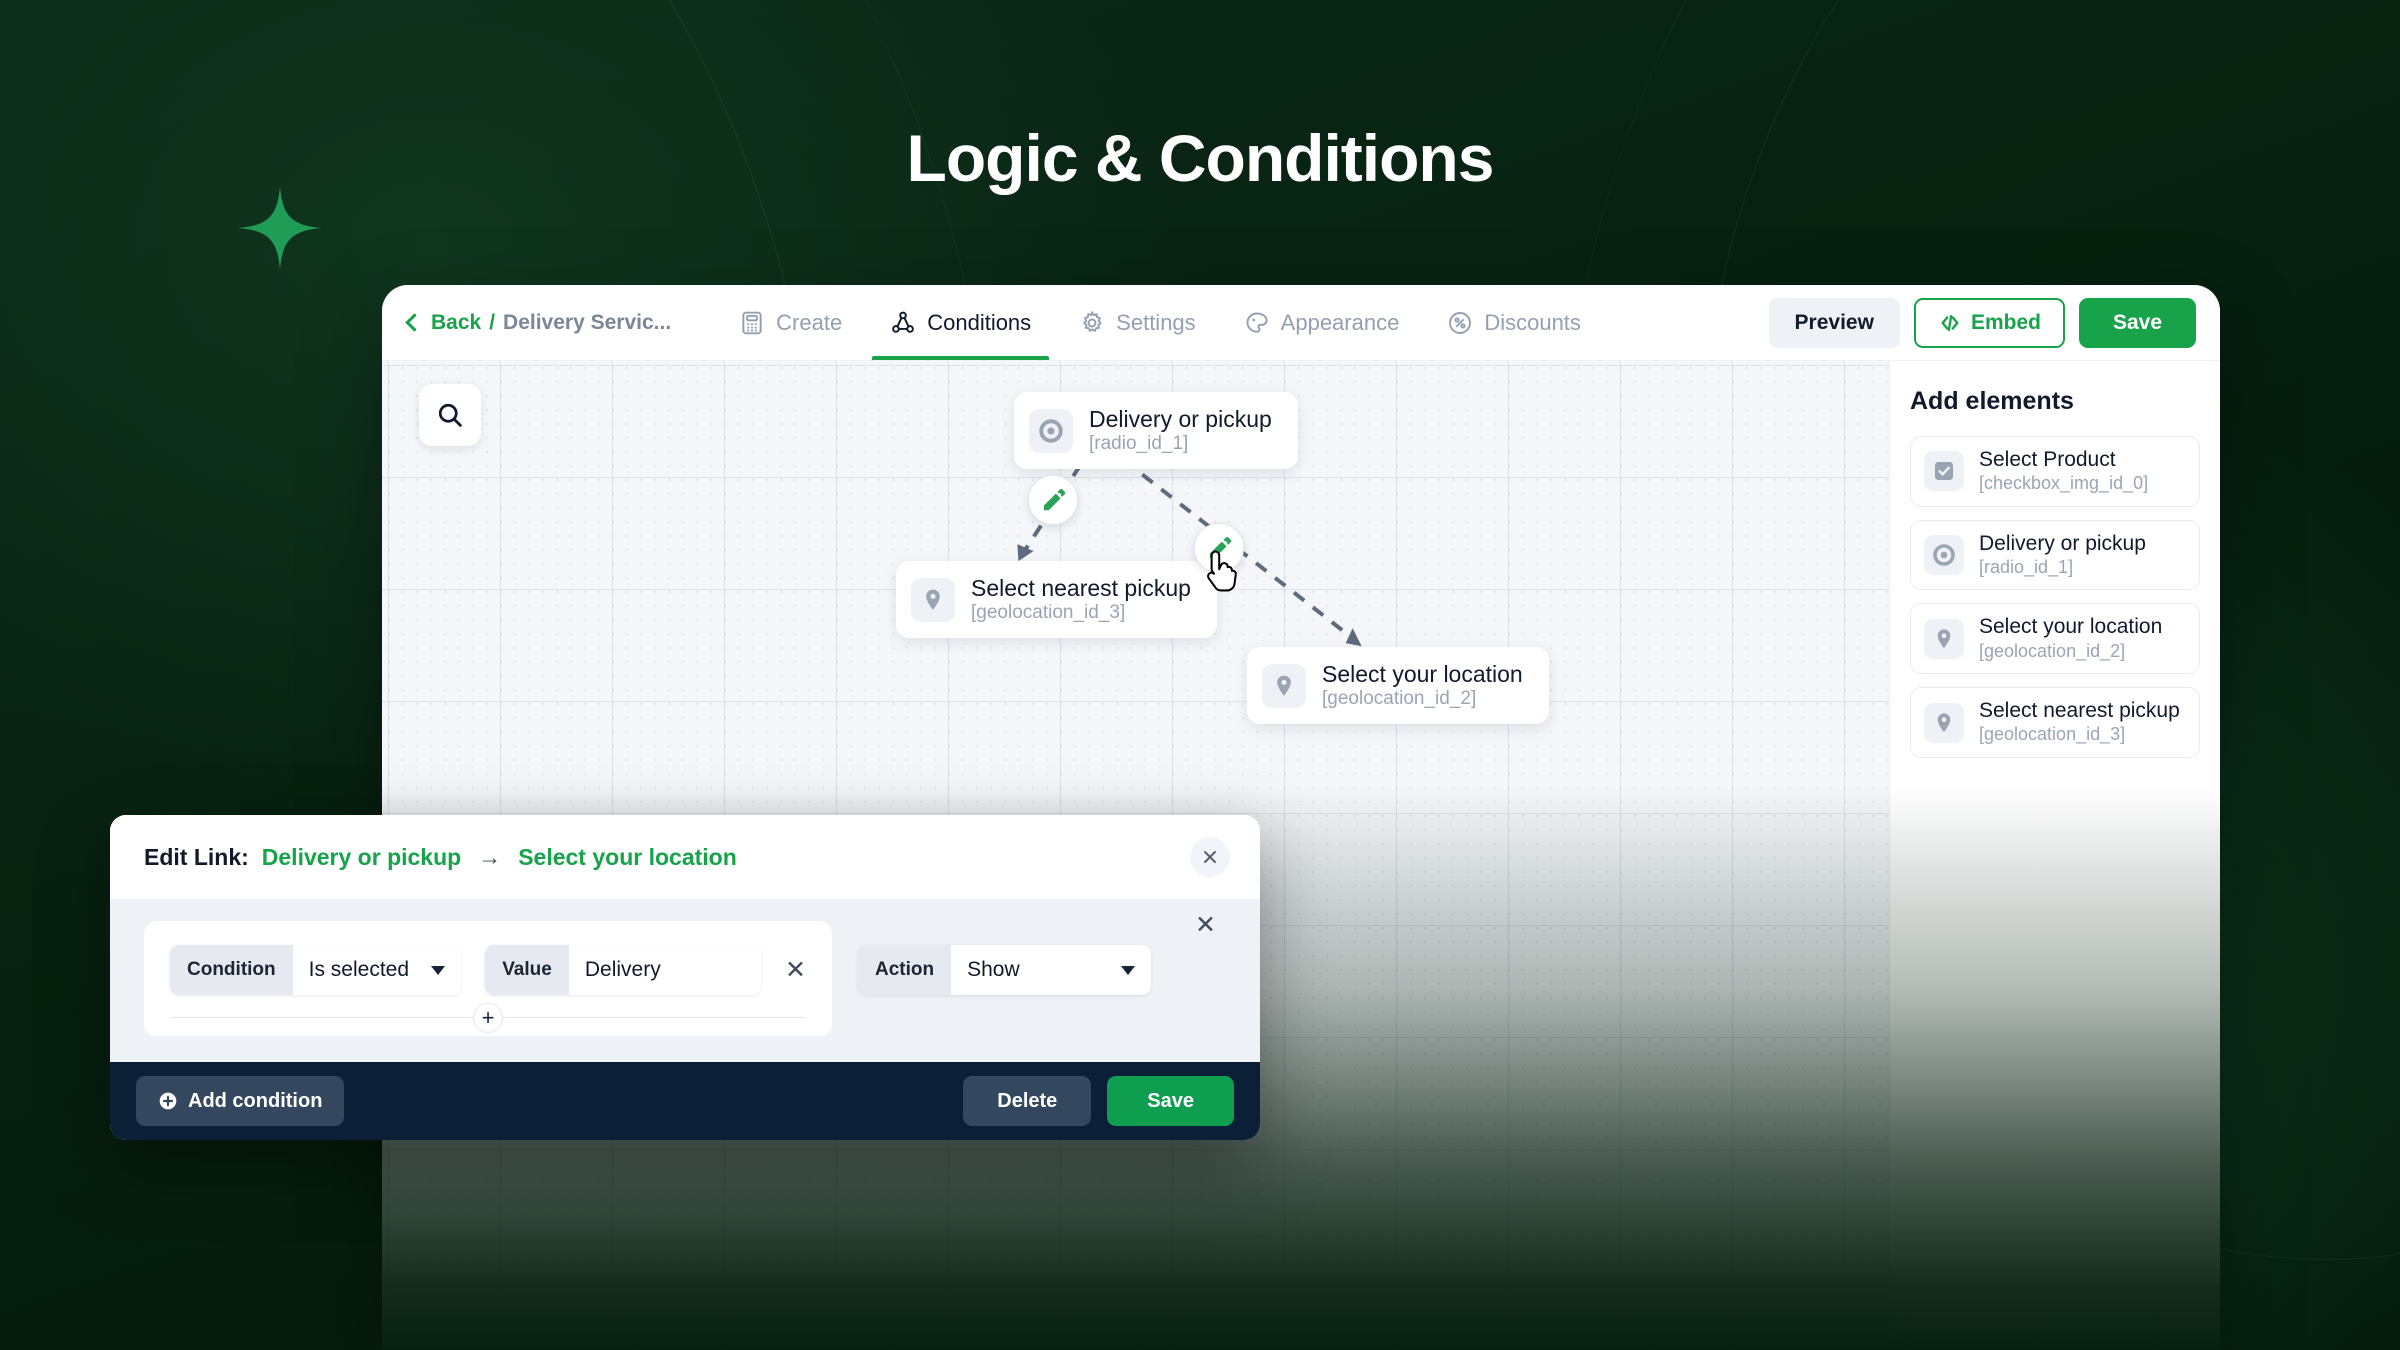 This screenshot has width=2400, height=1350. I want to click on add-condition-label: Add condition, so click(255, 1100).